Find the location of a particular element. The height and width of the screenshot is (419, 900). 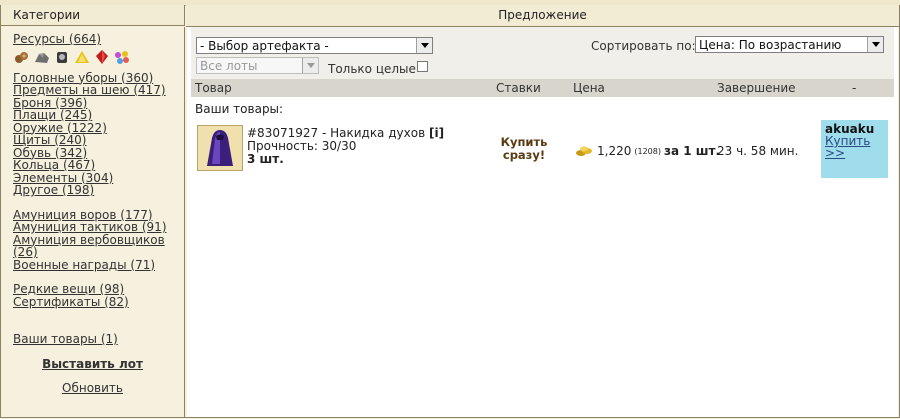

post-lot-link: Выставить лот is located at coordinates (98, 364).